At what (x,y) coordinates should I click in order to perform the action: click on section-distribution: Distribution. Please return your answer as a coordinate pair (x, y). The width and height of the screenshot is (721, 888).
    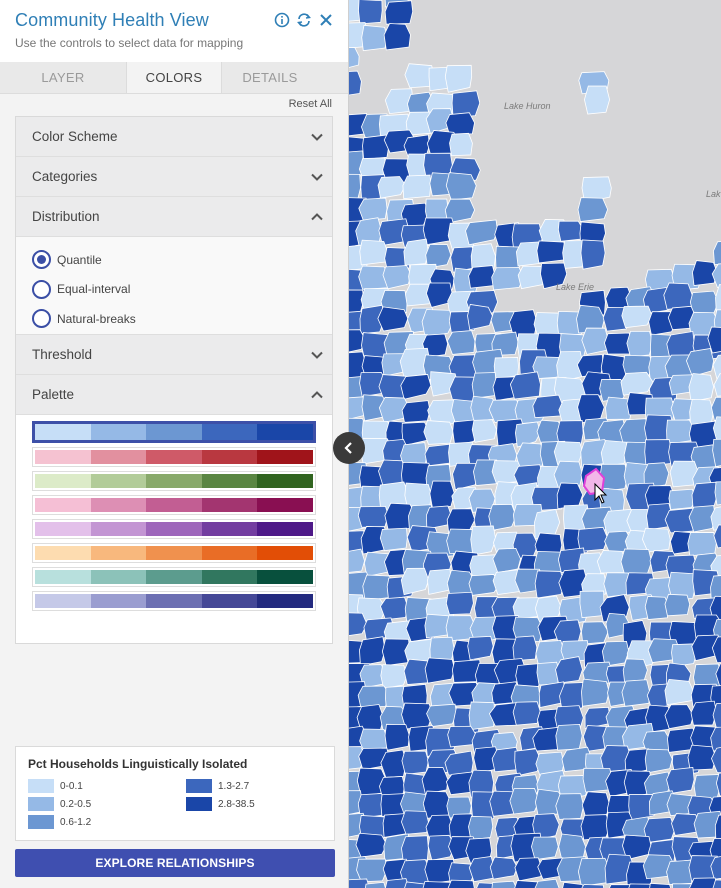
    Looking at the image, I should click on (174, 217).